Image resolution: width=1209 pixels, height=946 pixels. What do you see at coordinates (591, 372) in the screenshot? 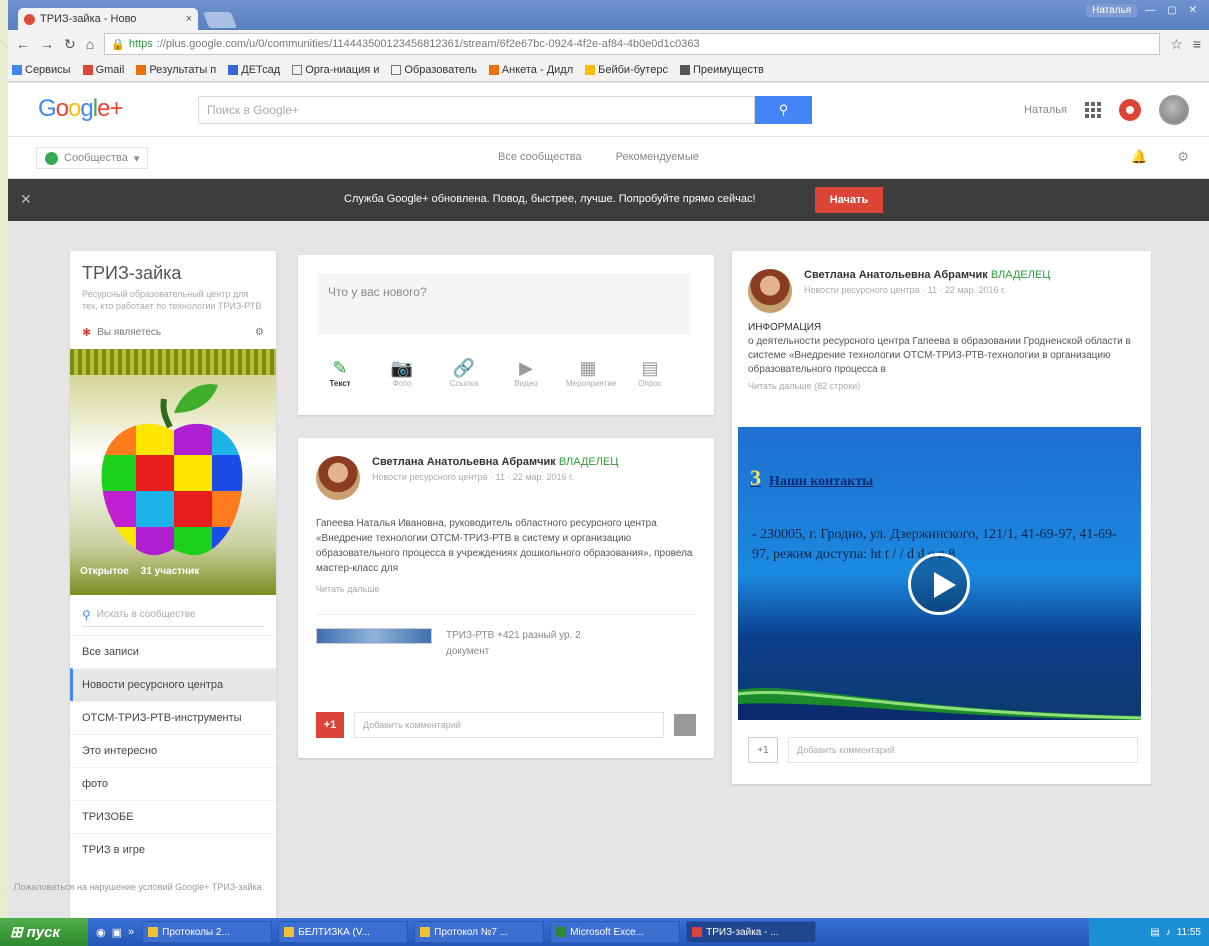
I see `event-tool: ▦ Мероприятие` at bounding box center [591, 372].